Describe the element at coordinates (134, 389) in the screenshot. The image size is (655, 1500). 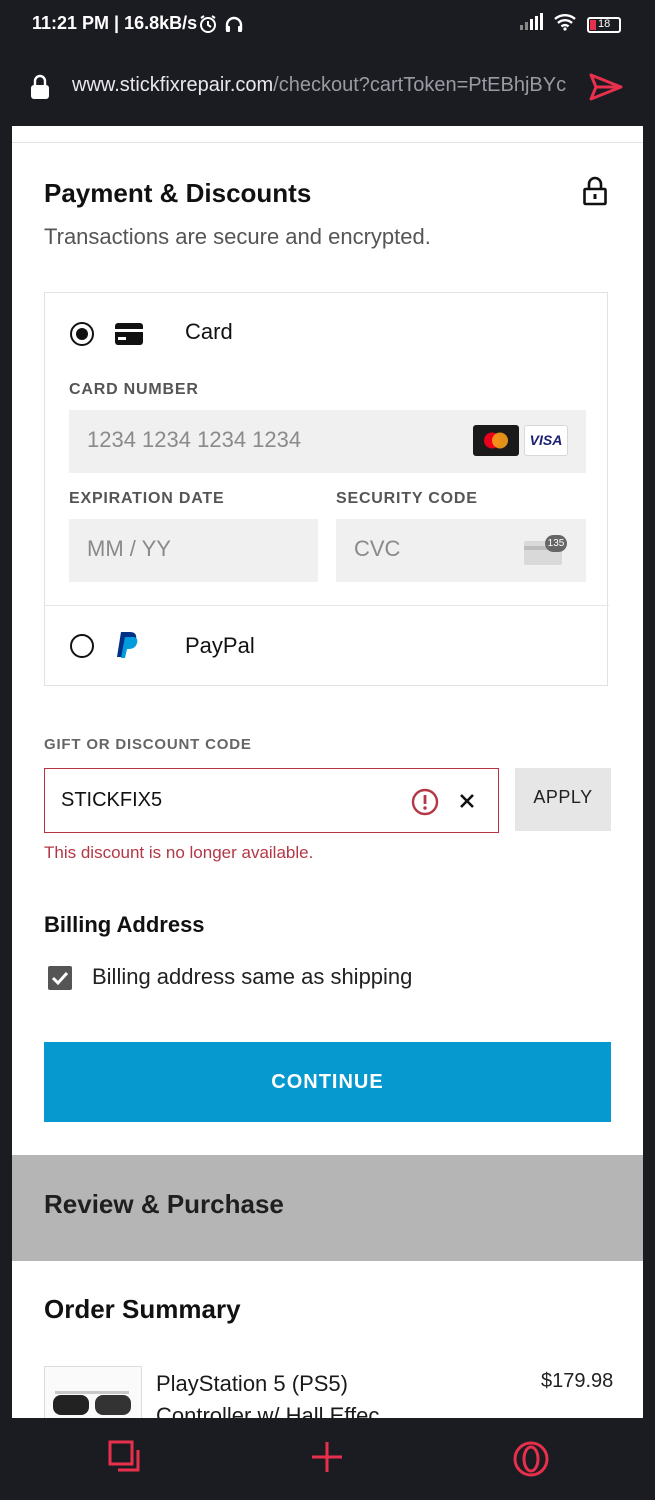
I see `card-number-label: CARD NUMBER` at that location.